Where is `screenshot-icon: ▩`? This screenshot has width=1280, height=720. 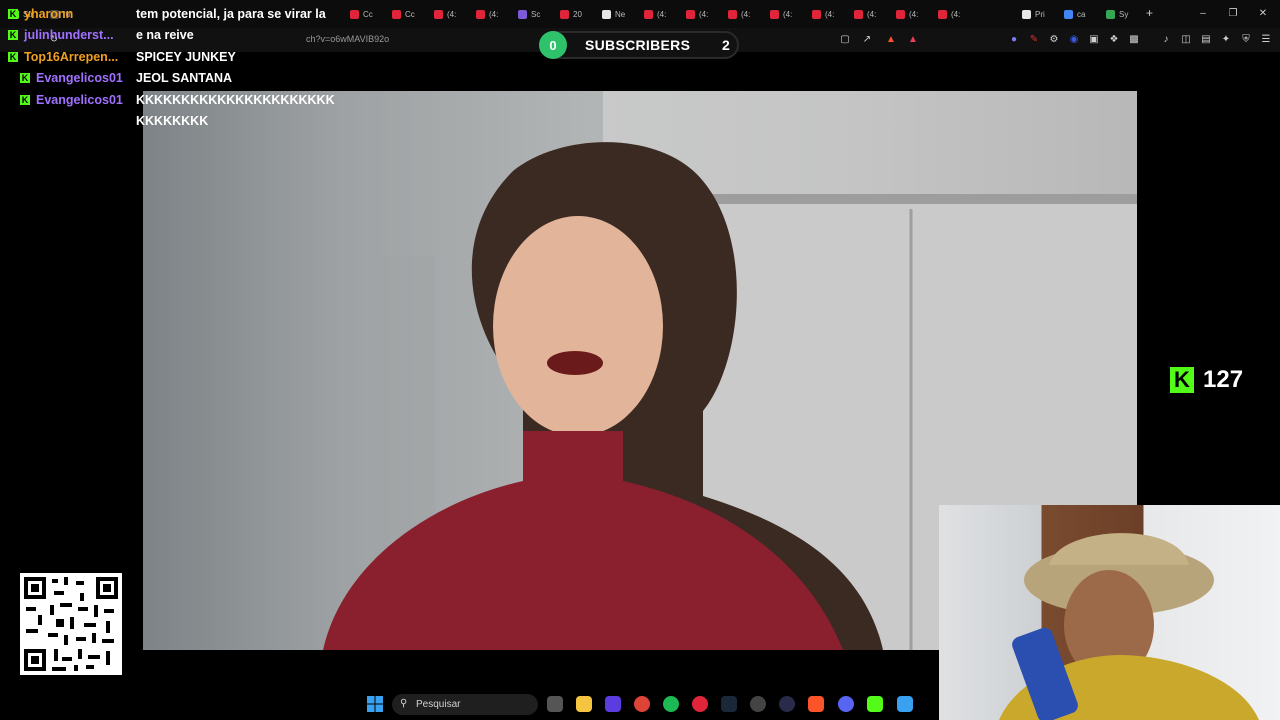 screenshot-icon: ▩ is located at coordinates (1134, 39).